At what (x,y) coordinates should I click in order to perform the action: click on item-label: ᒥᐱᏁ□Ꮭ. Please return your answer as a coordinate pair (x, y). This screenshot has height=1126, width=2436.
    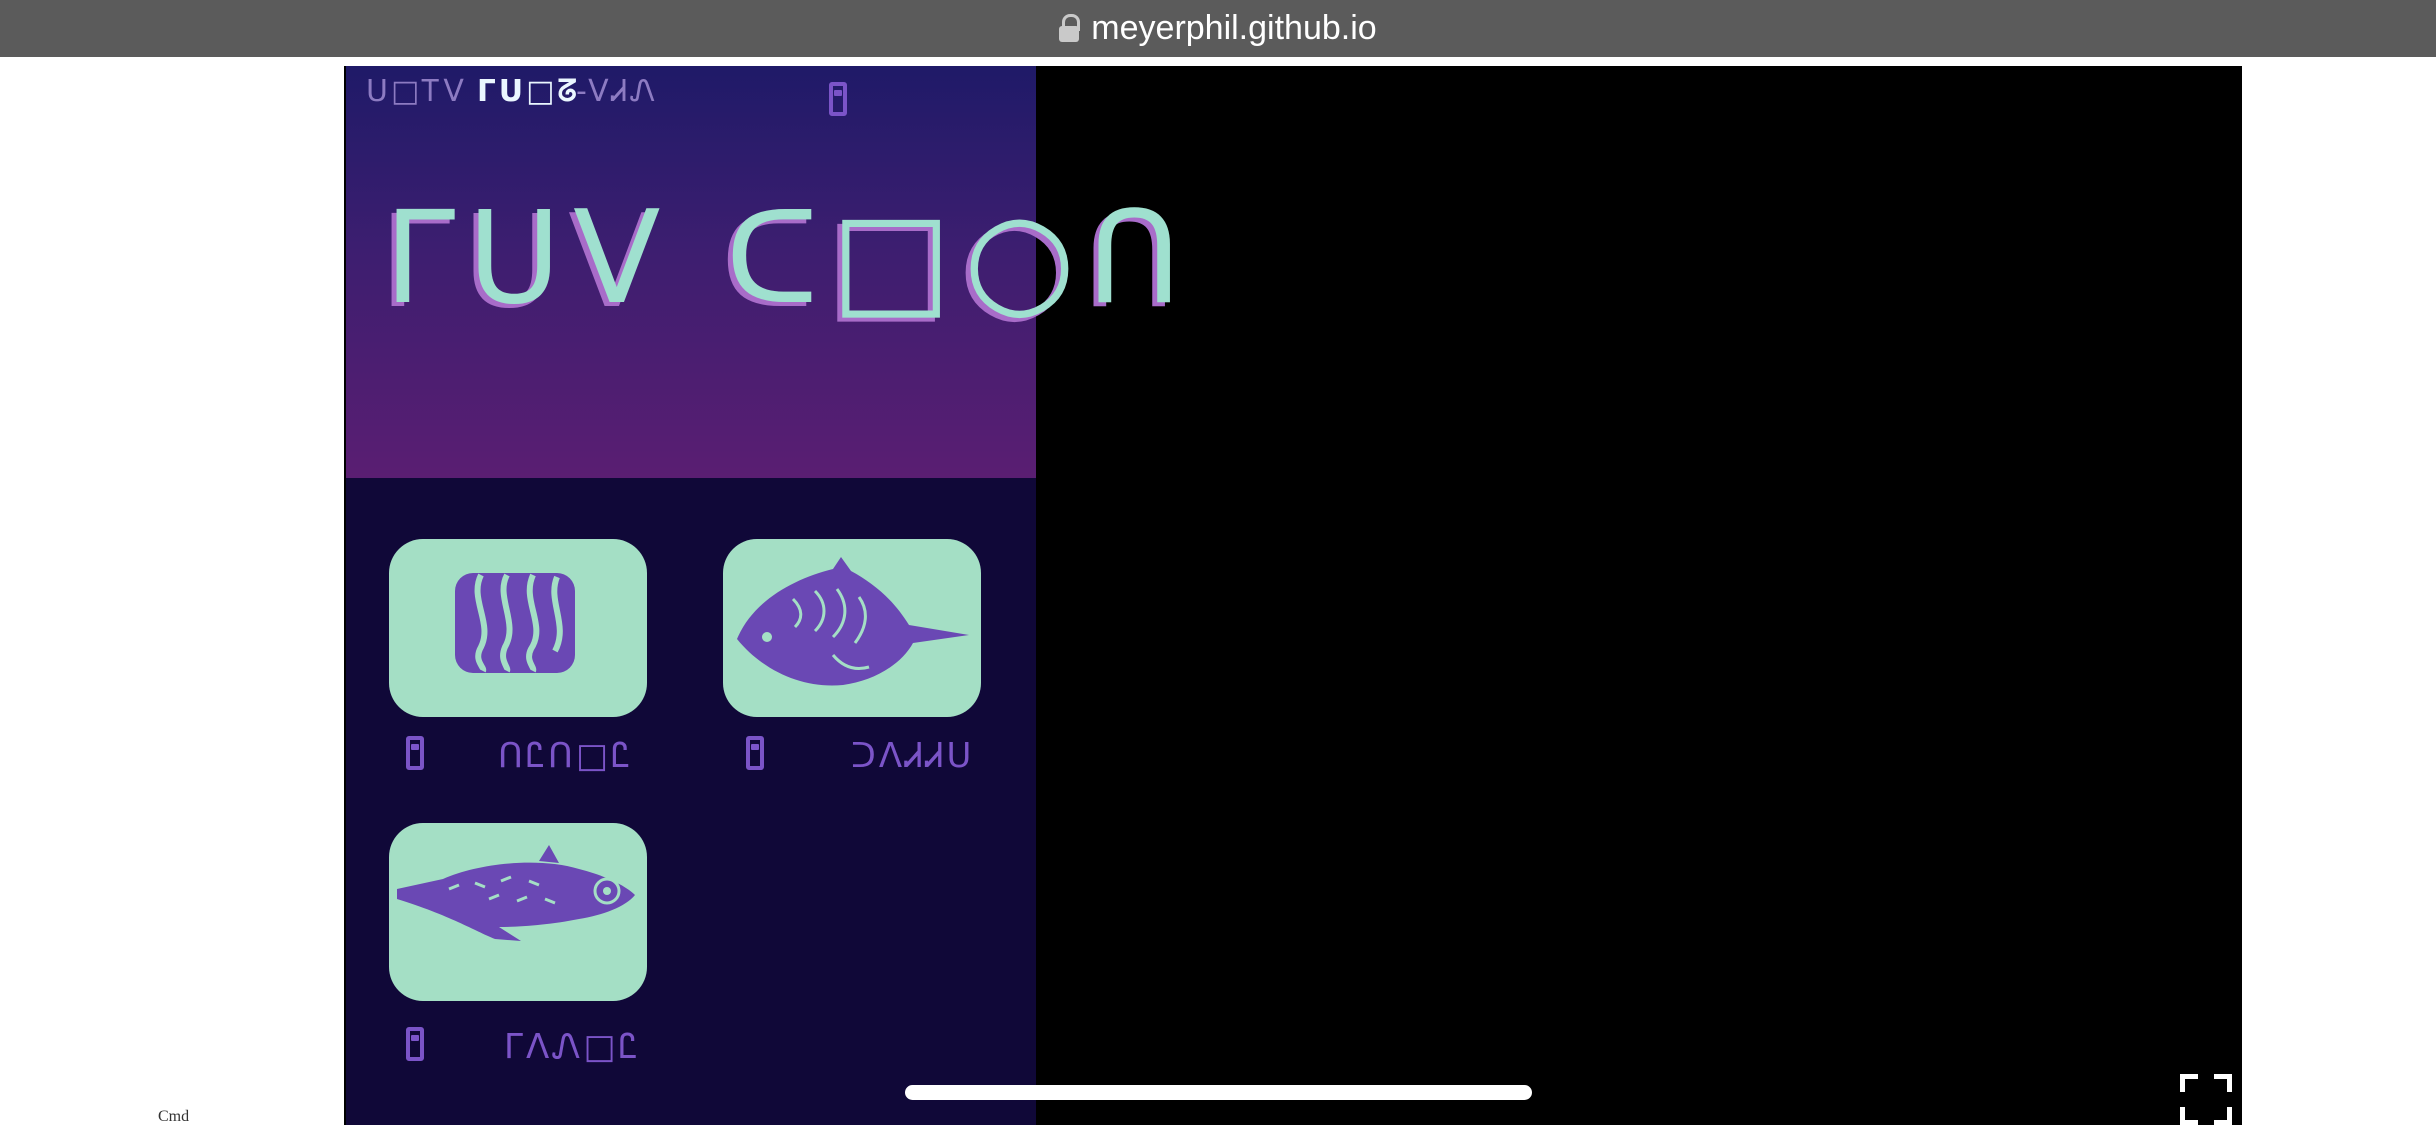
    Looking at the image, I should click on (572, 1047).